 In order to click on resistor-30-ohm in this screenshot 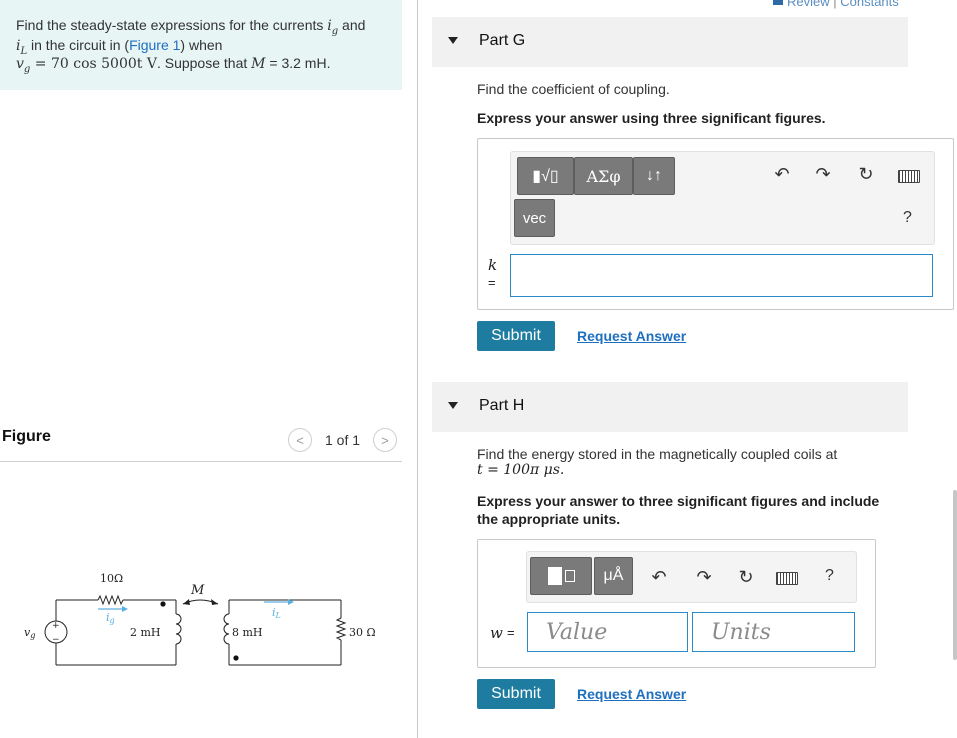, I will do `click(341, 629)`.